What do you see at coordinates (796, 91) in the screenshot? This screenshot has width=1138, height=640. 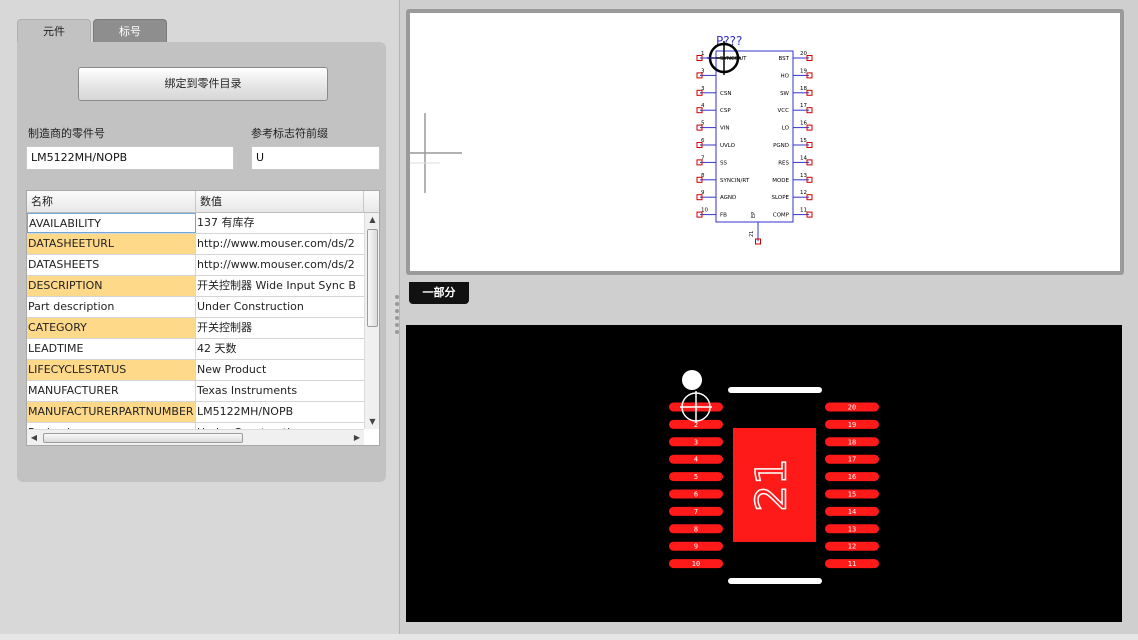 I see `schematic-pin: 18 SW` at bounding box center [796, 91].